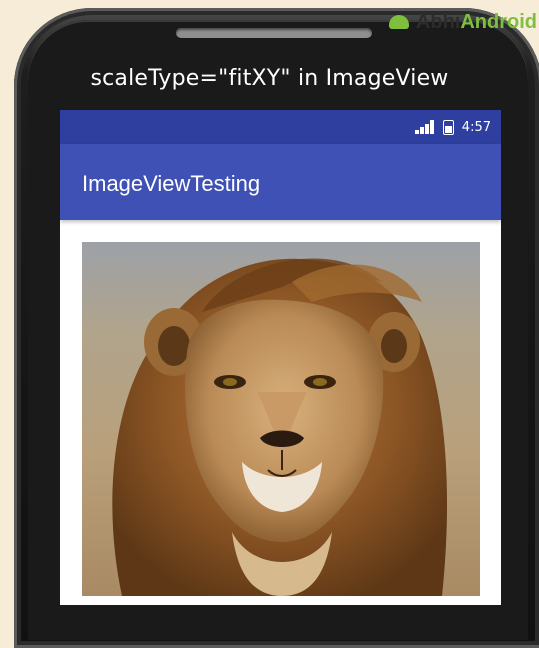 The width and height of the screenshot is (539, 648). Describe the element at coordinates (274, 33) in the screenshot. I see `phone-speaker` at that location.